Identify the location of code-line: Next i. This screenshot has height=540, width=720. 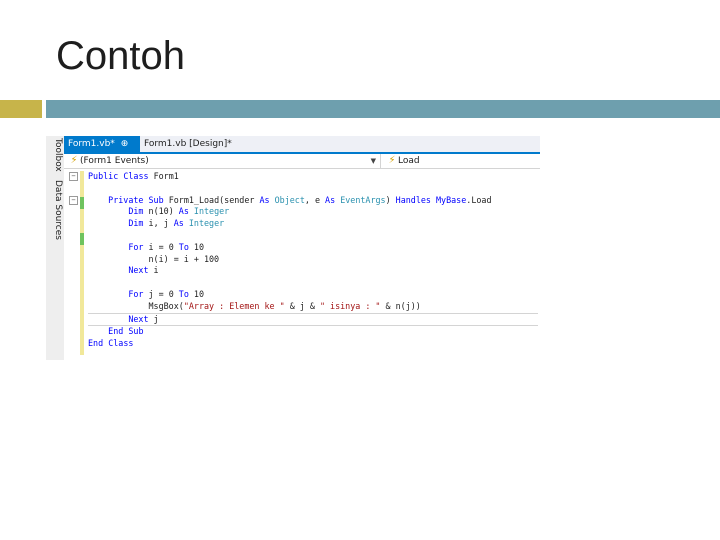
(143, 270).